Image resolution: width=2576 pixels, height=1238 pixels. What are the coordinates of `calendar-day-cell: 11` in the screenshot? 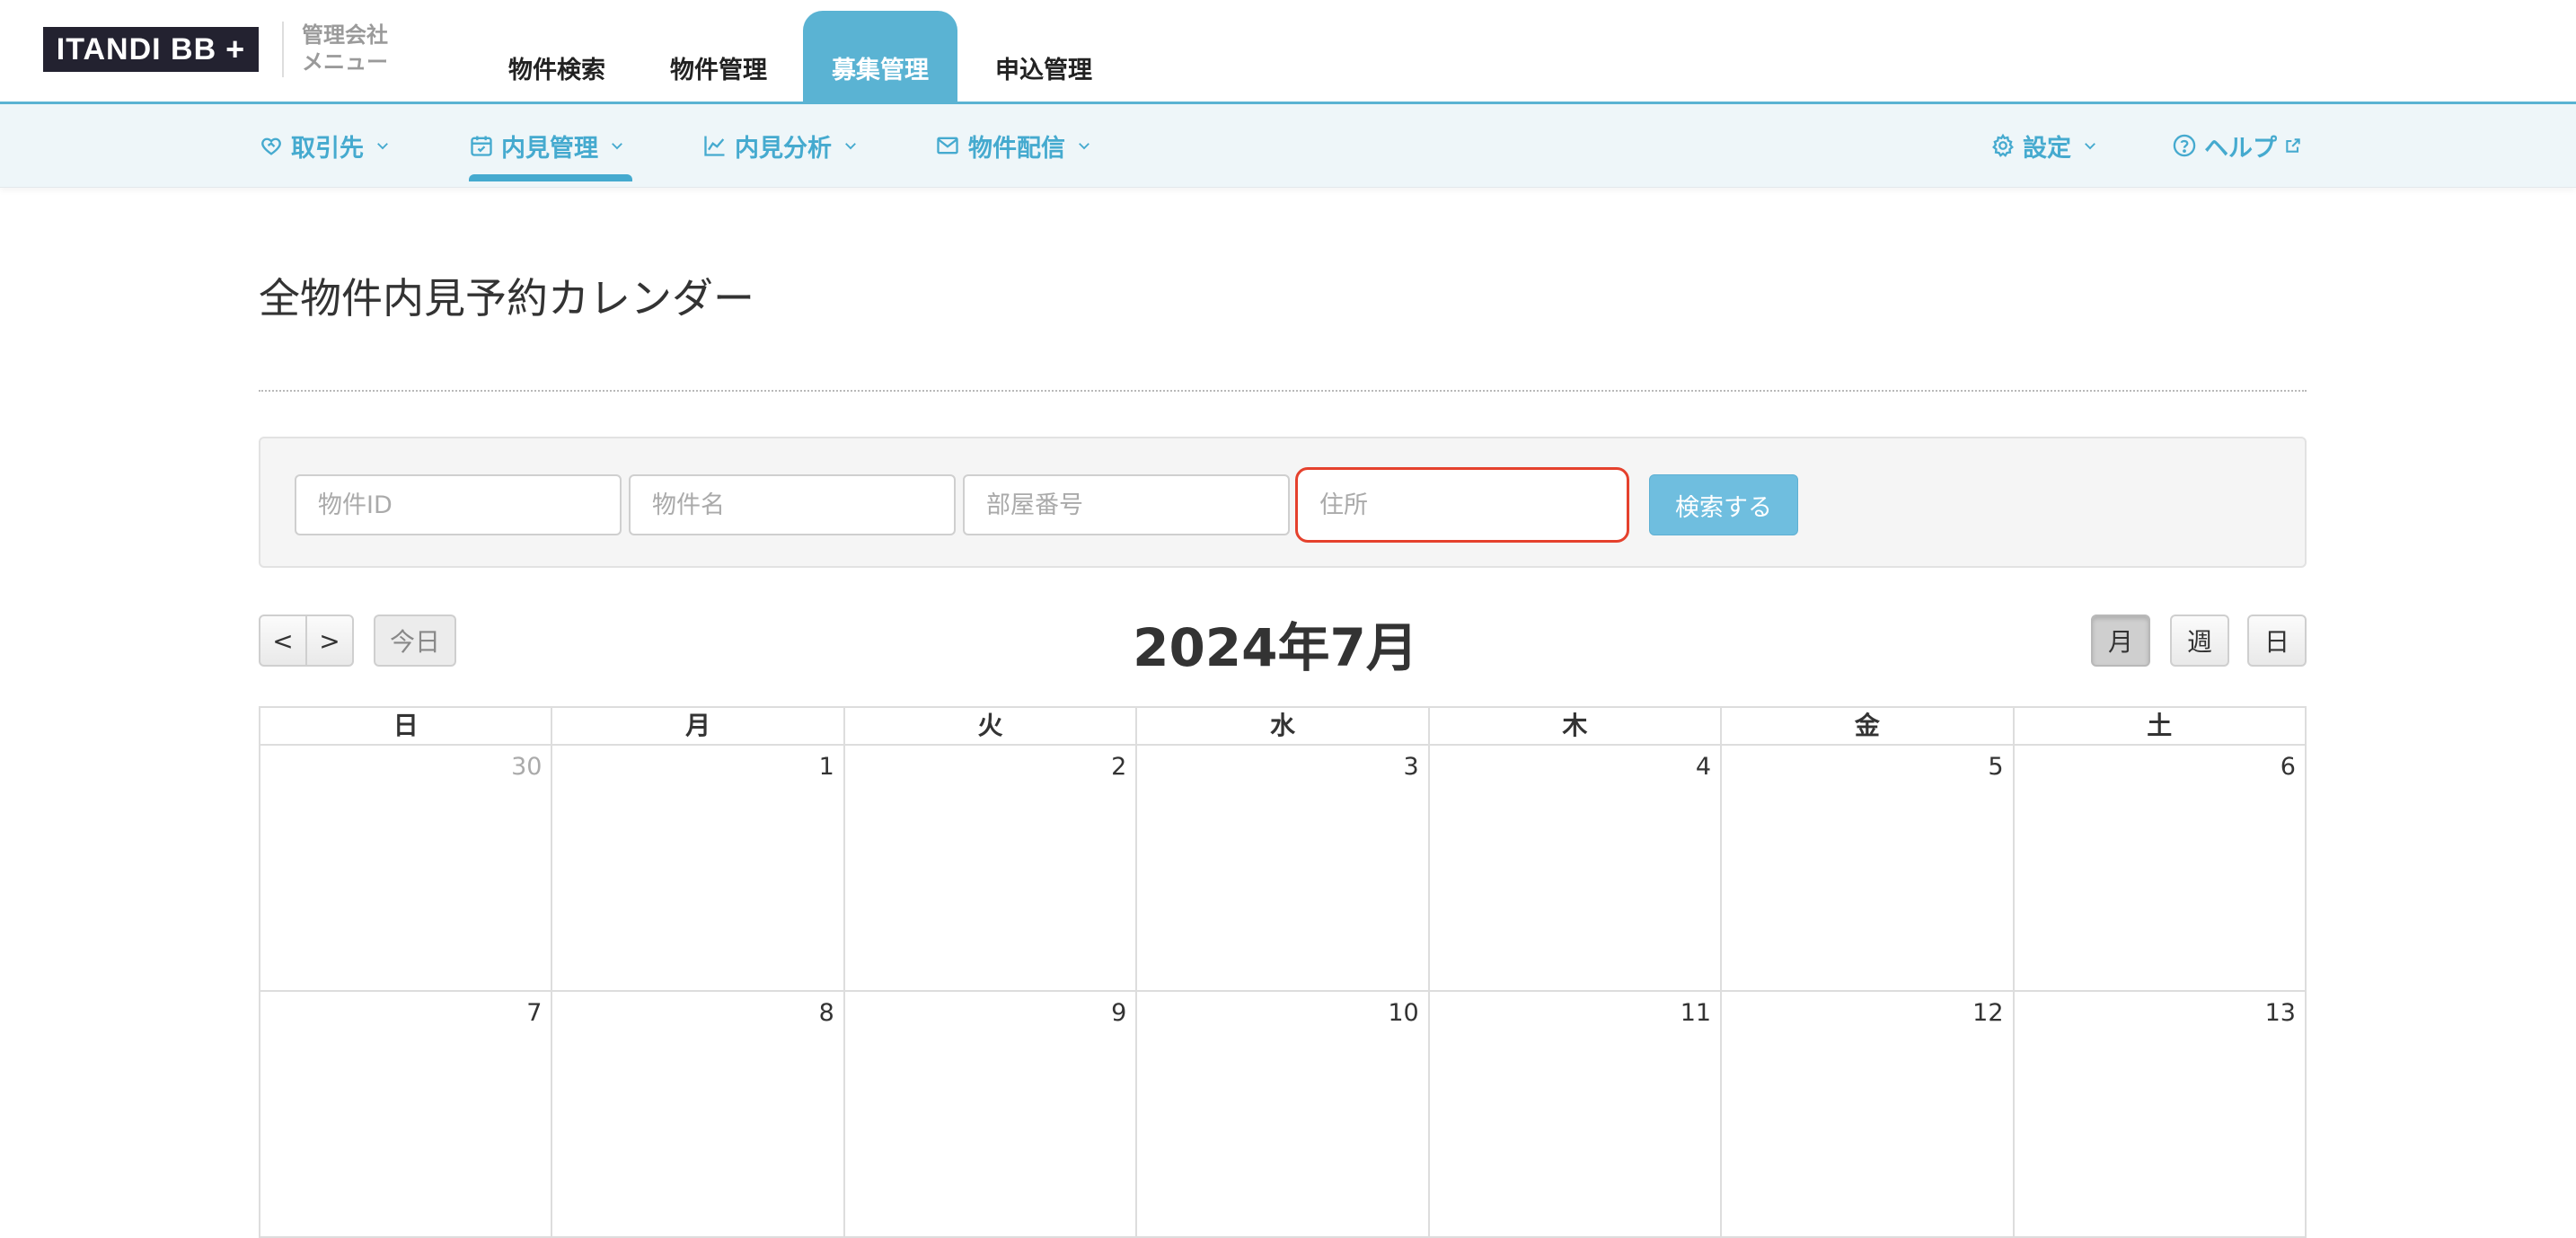 It's located at (1573, 1114).